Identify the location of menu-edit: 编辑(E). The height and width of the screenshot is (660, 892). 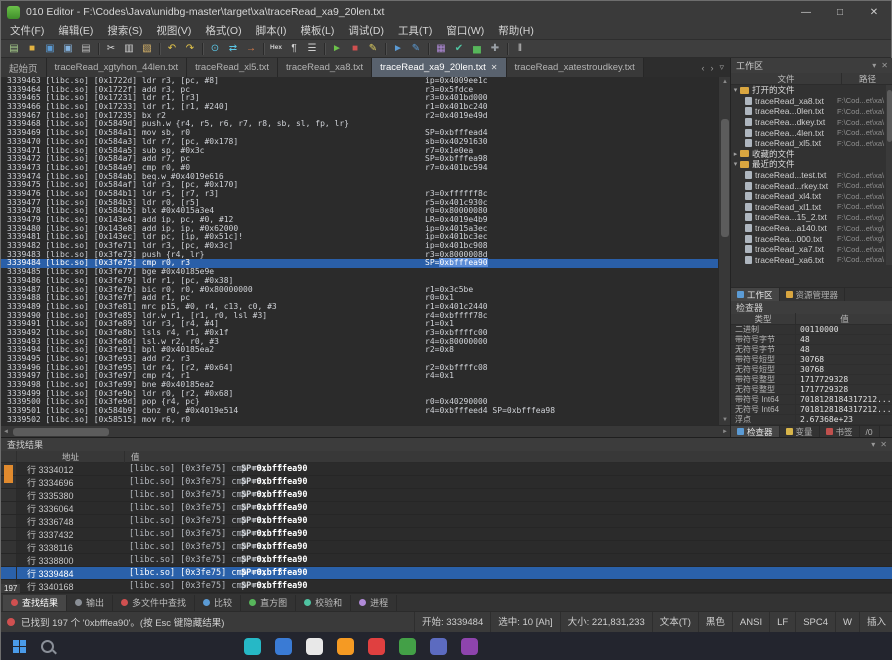
(75, 31).